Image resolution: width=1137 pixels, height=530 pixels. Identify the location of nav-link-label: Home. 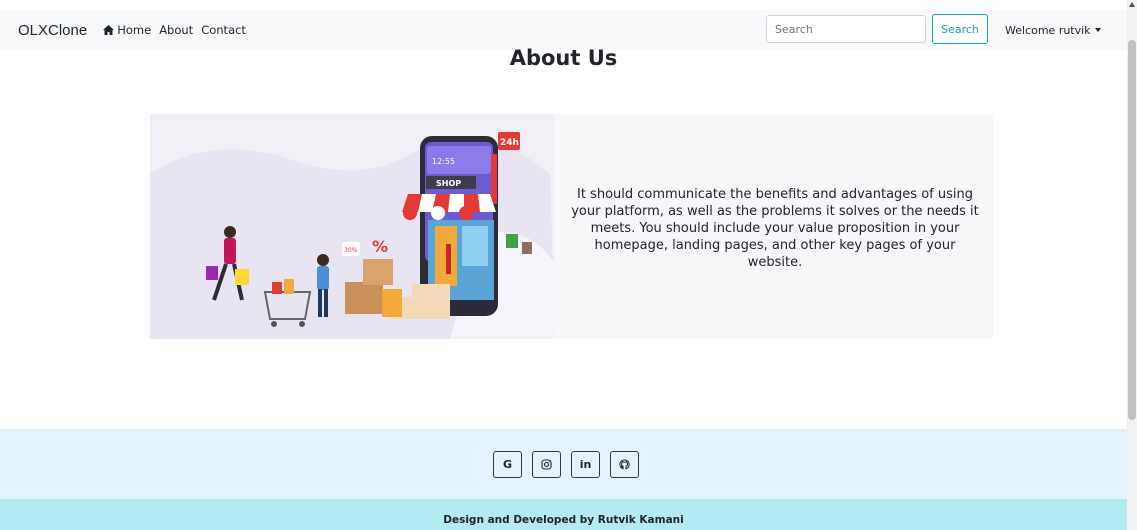
(134, 30).